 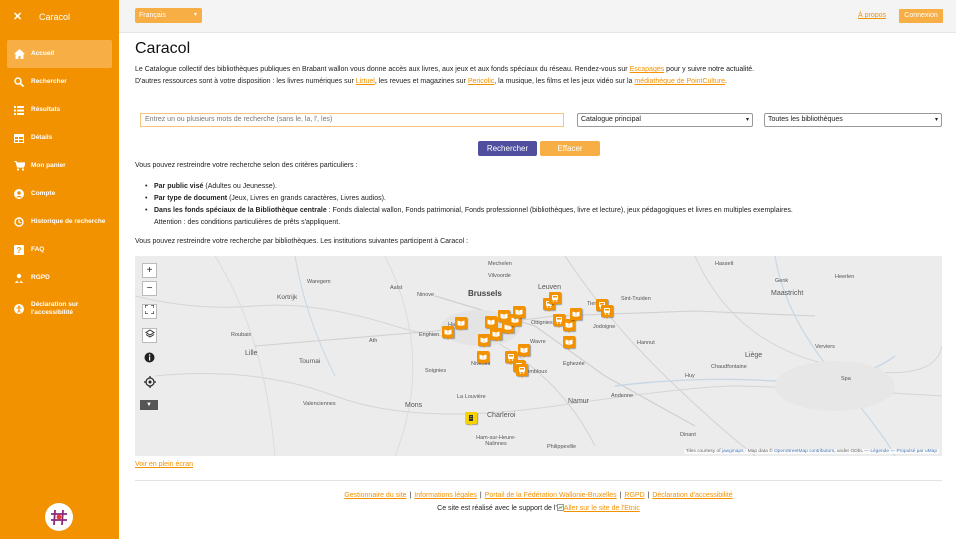 What do you see at coordinates (168, 15) in the screenshot?
I see `language-select: Français ▾` at bounding box center [168, 15].